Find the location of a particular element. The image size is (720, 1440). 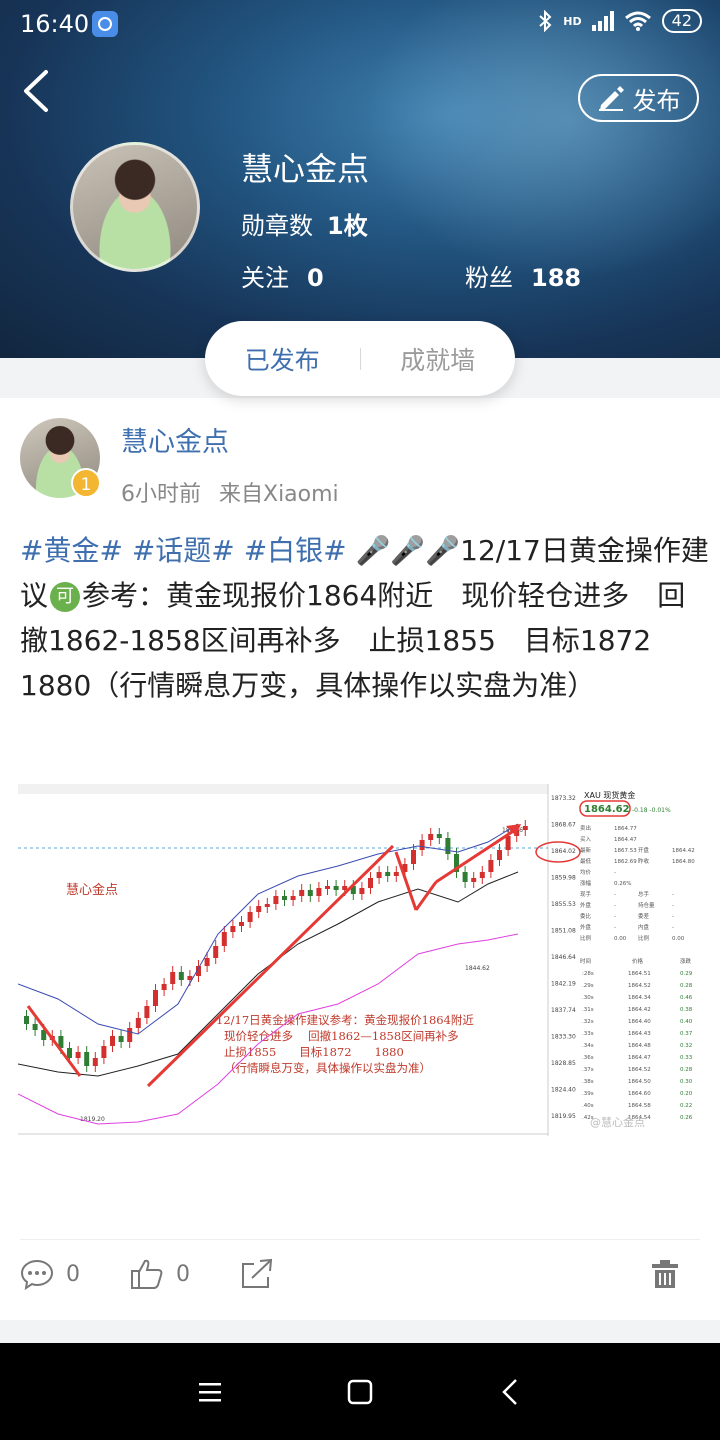

tick-cell: 0.22 is located at coordinates (686, 1106).